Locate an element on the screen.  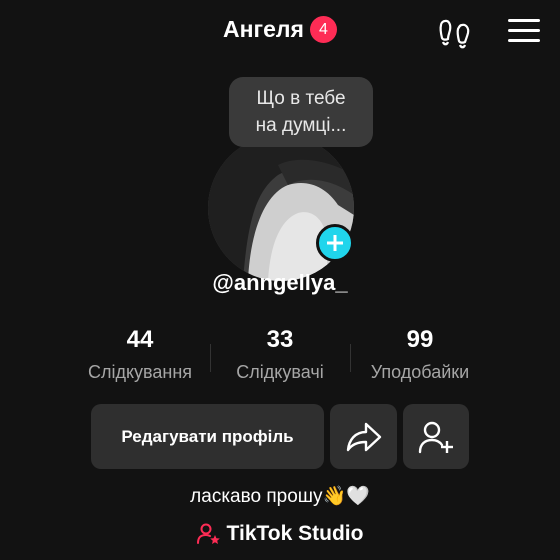
share-icon is located at coordinates (363, 436).